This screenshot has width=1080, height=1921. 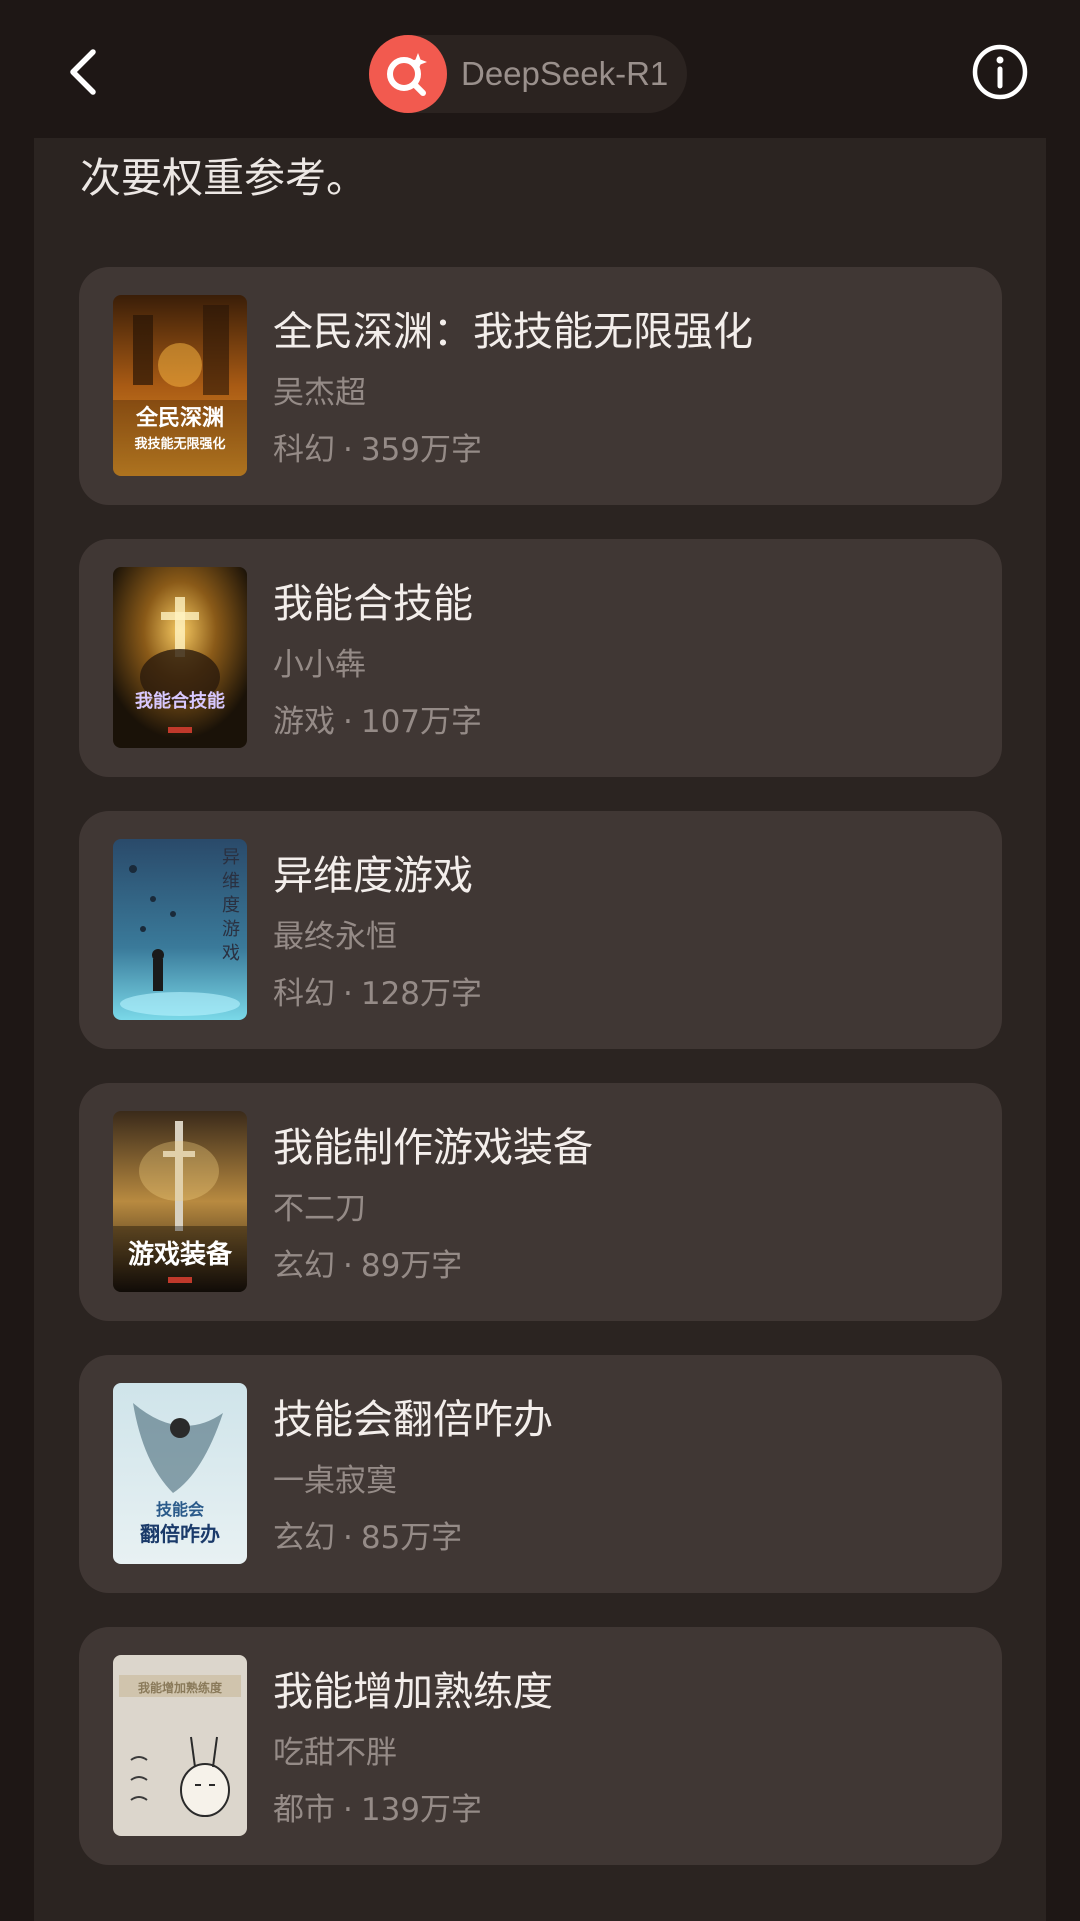 I want to click on book-word-count: 107万字, so click(x=421, y=722).